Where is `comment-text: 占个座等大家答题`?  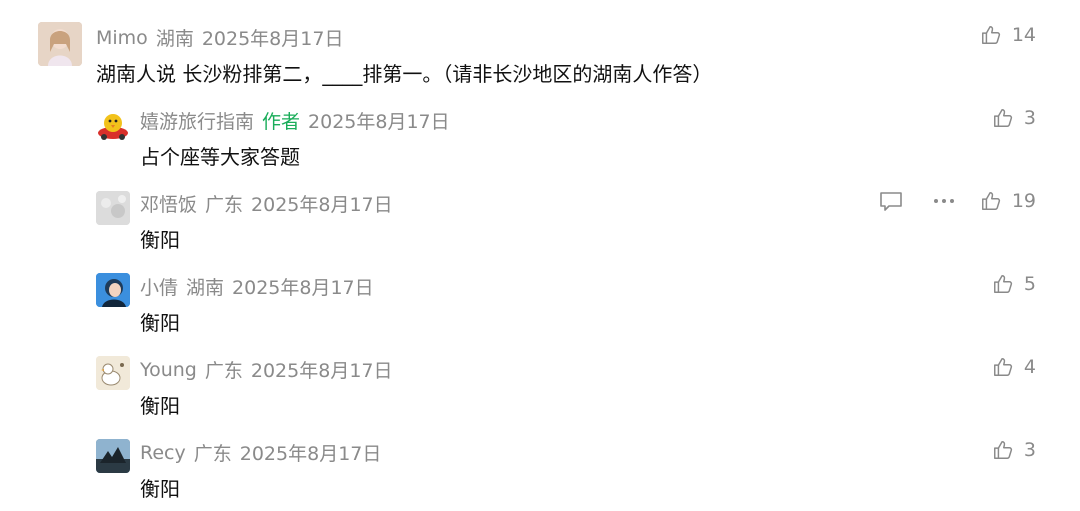 comment-text: 占个座等大家答题 is located at coordinates (220, 157).